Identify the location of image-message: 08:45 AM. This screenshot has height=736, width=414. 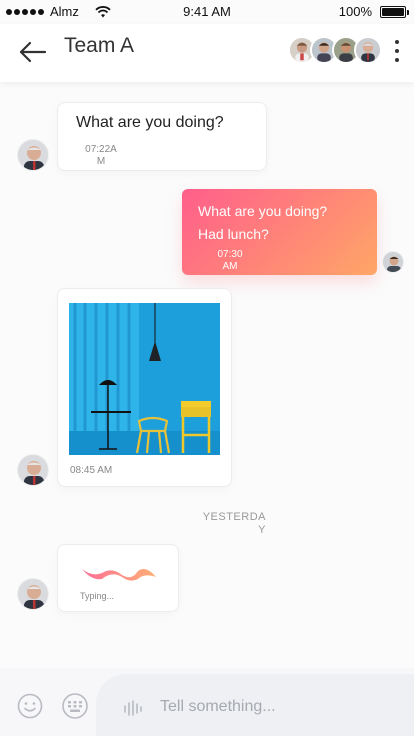
(144, 387).